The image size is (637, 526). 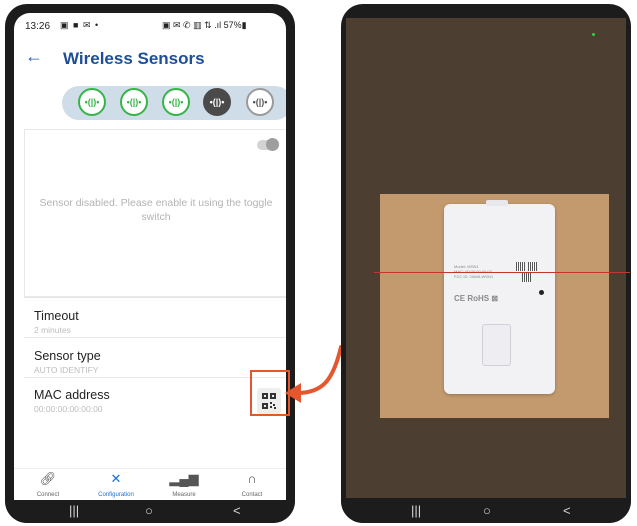 What do you see at coordinates (155, 317) in the screenshot?
I see `setting-row-timeout: Timeout 2 minutes` at bounding box center [155, 317].